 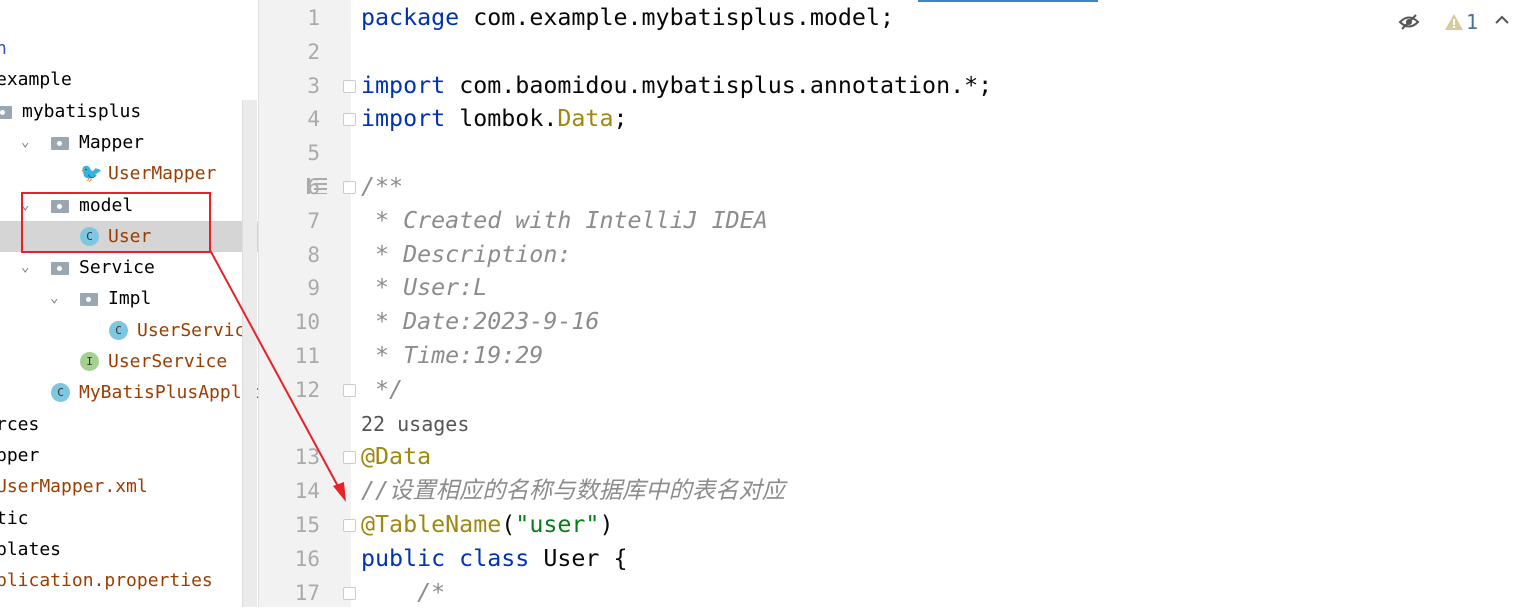 What do you see at coordinates (277, 375) in the screenshot?
I see `annotation-arrow` at bounding box center [277, 375].